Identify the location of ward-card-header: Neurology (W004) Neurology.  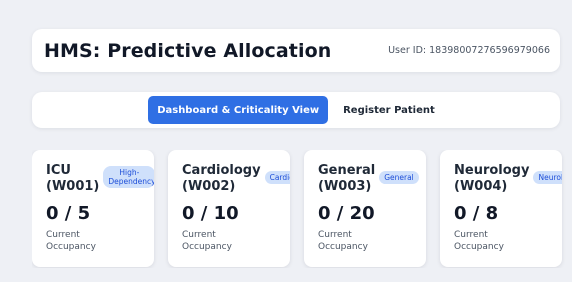
(508, 181).